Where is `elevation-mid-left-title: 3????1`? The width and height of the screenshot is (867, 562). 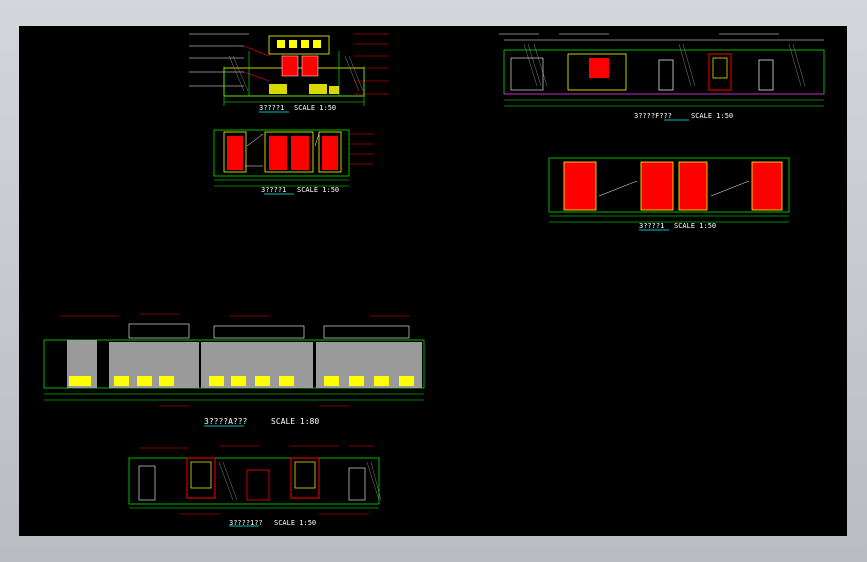 elevation-mid-left-title: 3????1 is located at coordinates (274, 190).